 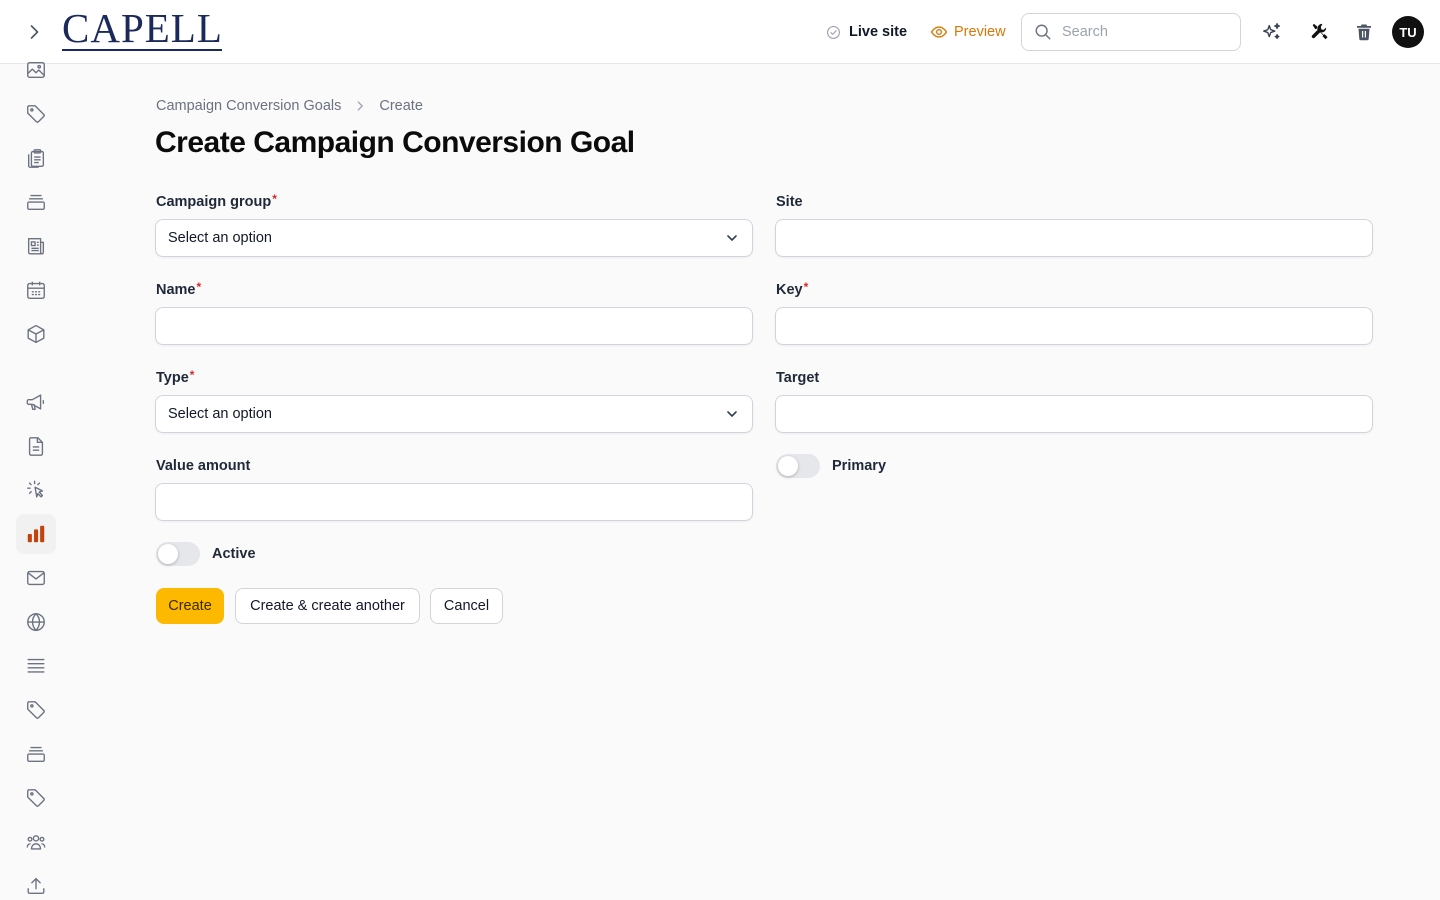 What do you see at coordinates (454, 238) in the screenshot?
I see `campaign-group-select: Select an option` at bounding box center [454, 238].